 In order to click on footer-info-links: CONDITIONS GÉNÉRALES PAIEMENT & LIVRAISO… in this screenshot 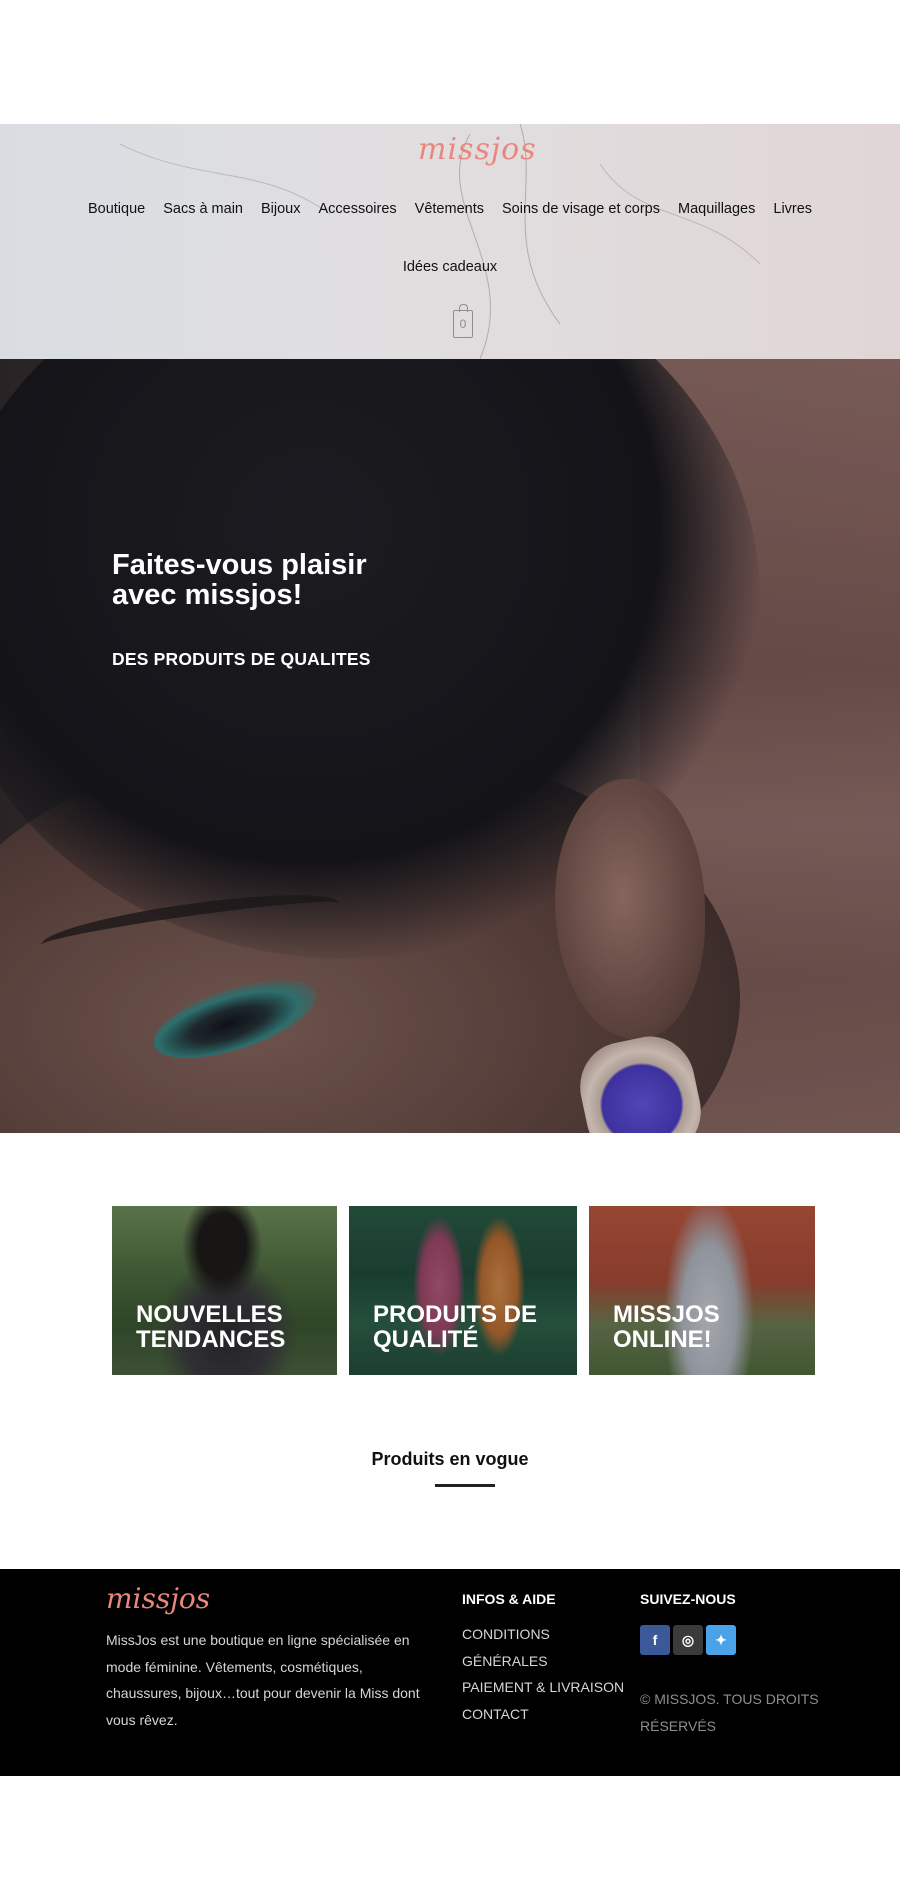, I will do `click(547, 1674)`.